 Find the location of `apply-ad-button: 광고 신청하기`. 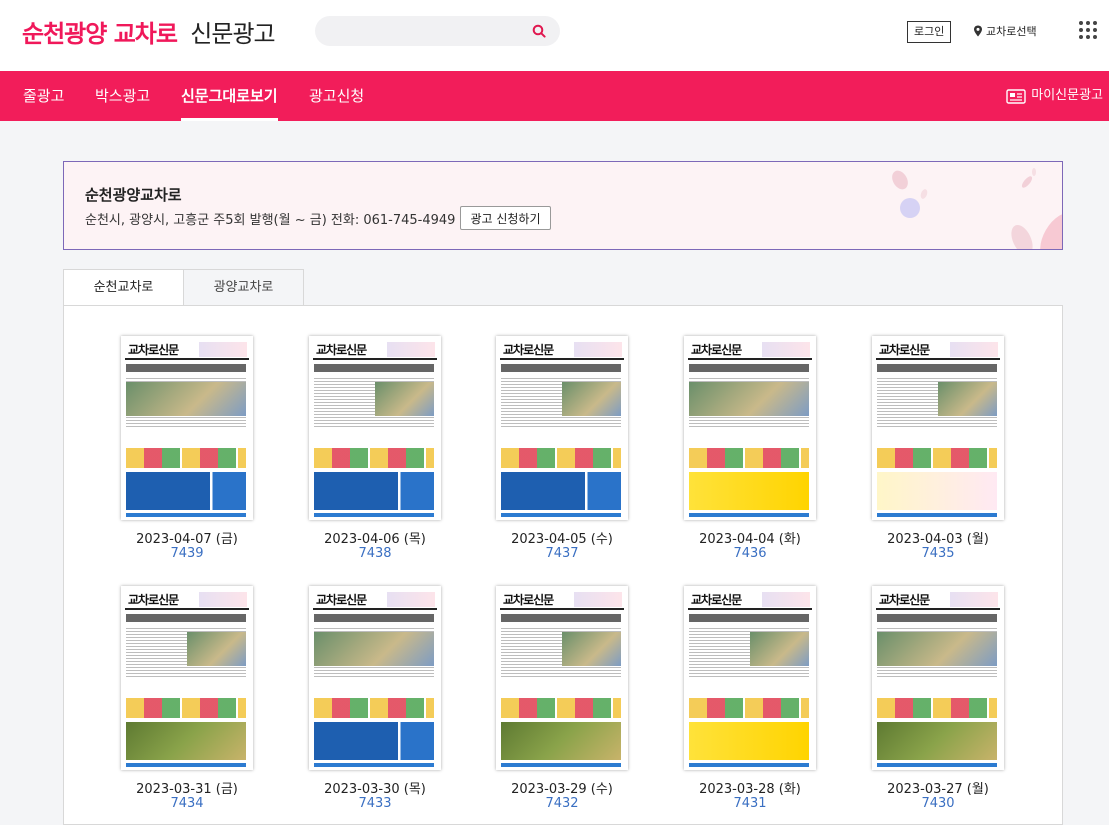

apply-ad-button: 광고 신청하기 is located at coordinates (505, 218).